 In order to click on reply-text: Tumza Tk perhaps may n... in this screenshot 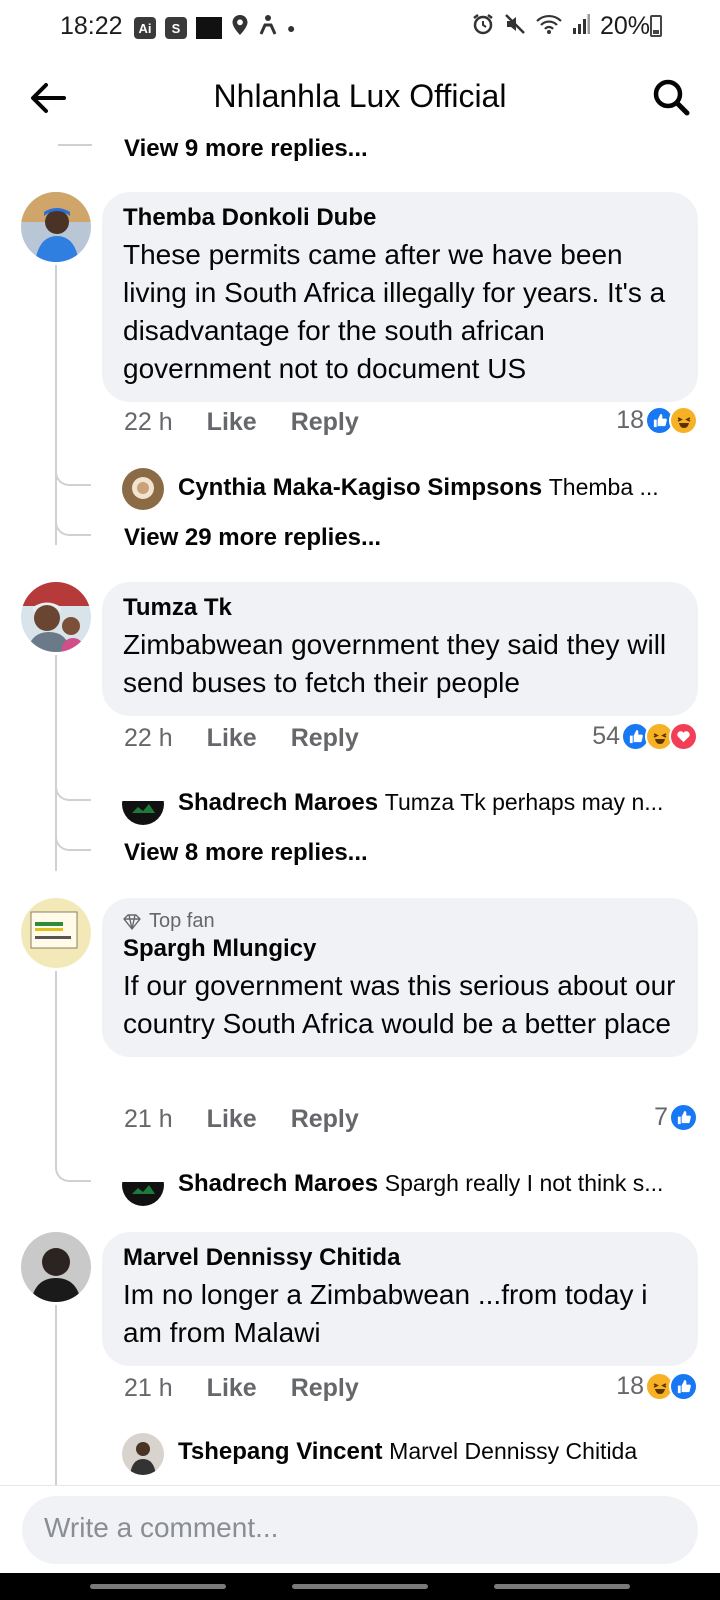, I will do `click(524, 802)`.